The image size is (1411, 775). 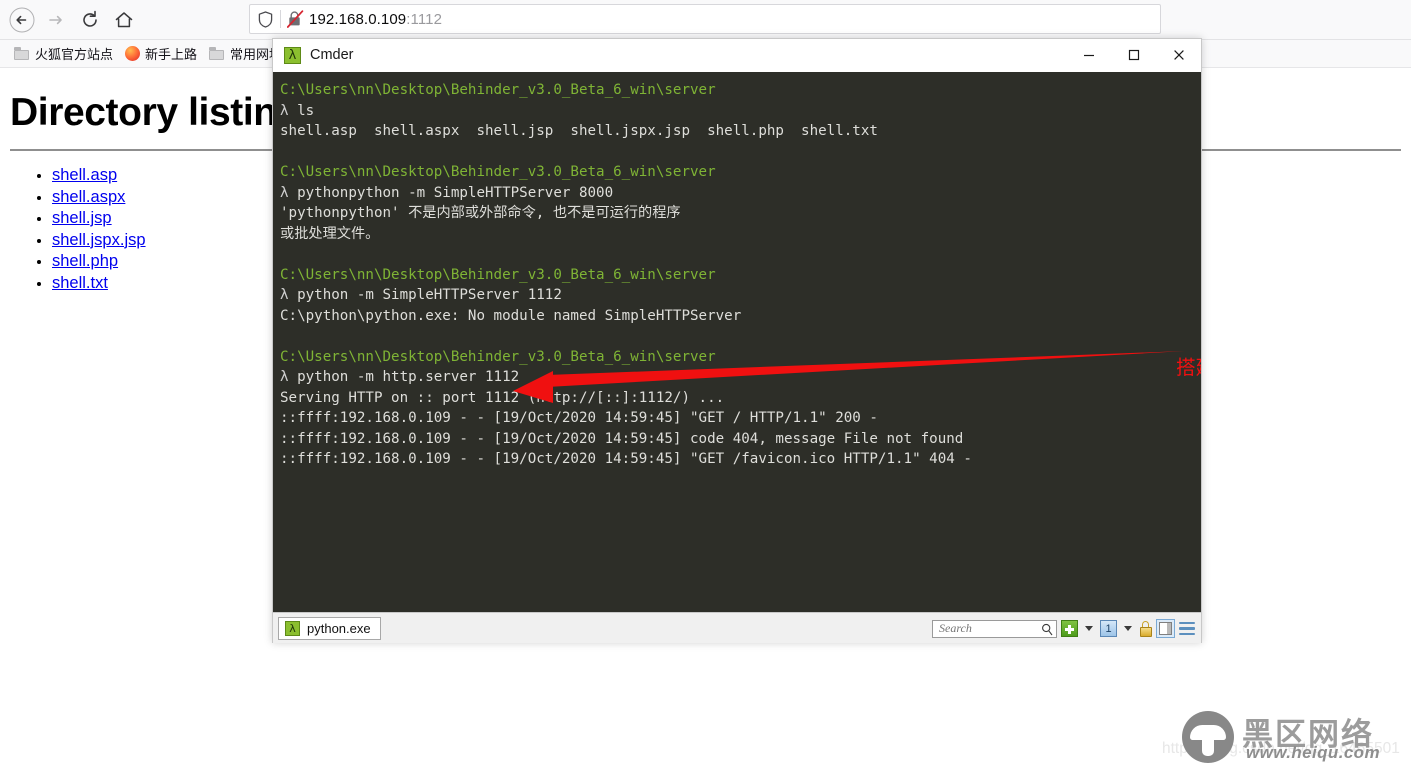 I want to click on file-link-shell-php: shell.php, so click(x=85, y=261).